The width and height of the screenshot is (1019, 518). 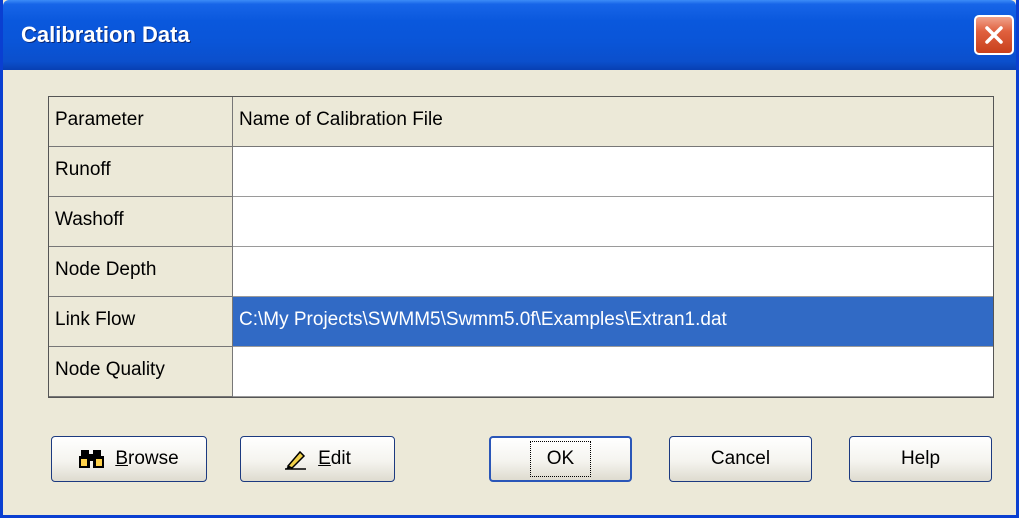 I want to click on cancel-button: Cancel, so click(x=740, y=459).